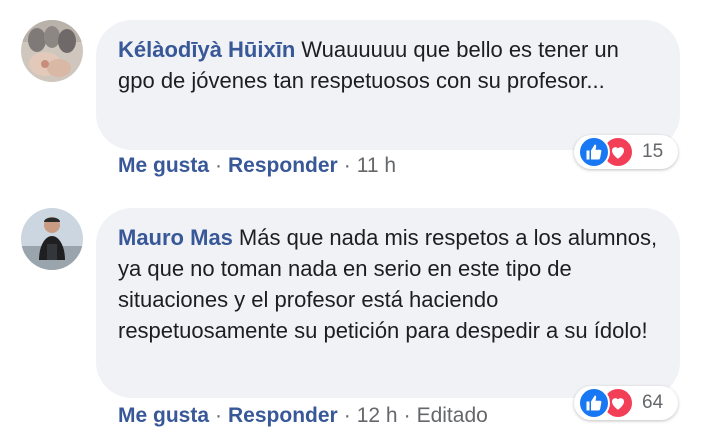 This screenshot has width=724, height=440. Describe the element at coordinates (653, 402) in the screenshot. I see `reaction-count: 64` at that location.